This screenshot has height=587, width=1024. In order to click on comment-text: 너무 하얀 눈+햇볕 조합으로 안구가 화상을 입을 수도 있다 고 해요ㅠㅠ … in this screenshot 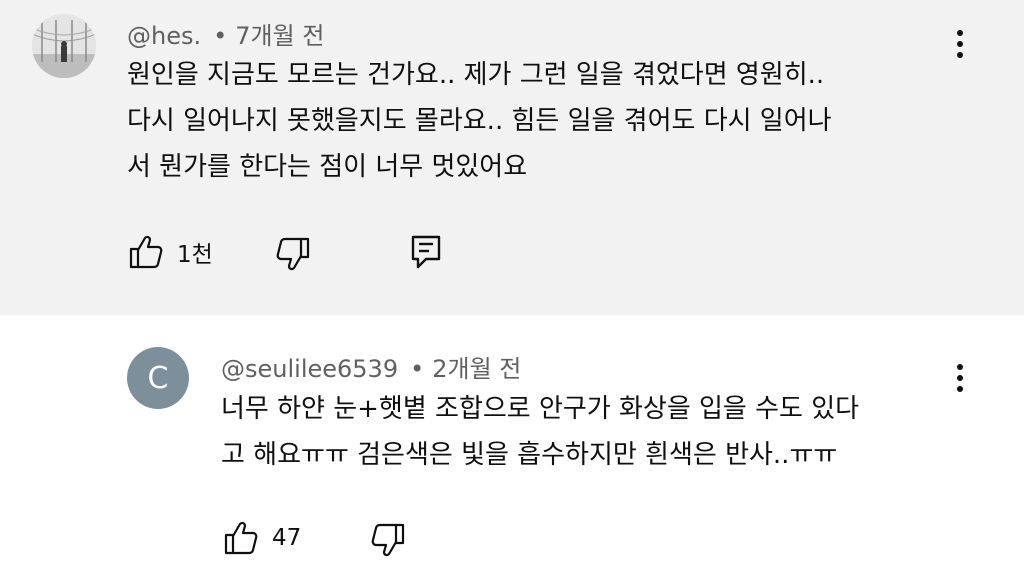, I will do `click(540, 432)`.